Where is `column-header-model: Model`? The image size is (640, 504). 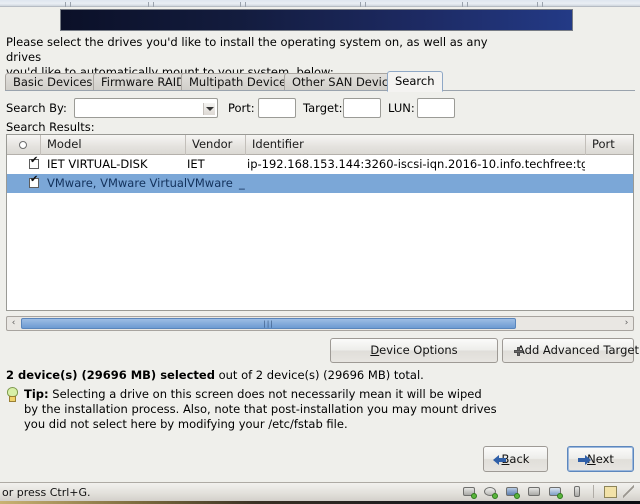
column-header-model: Model is located at coordinates (113, 145).